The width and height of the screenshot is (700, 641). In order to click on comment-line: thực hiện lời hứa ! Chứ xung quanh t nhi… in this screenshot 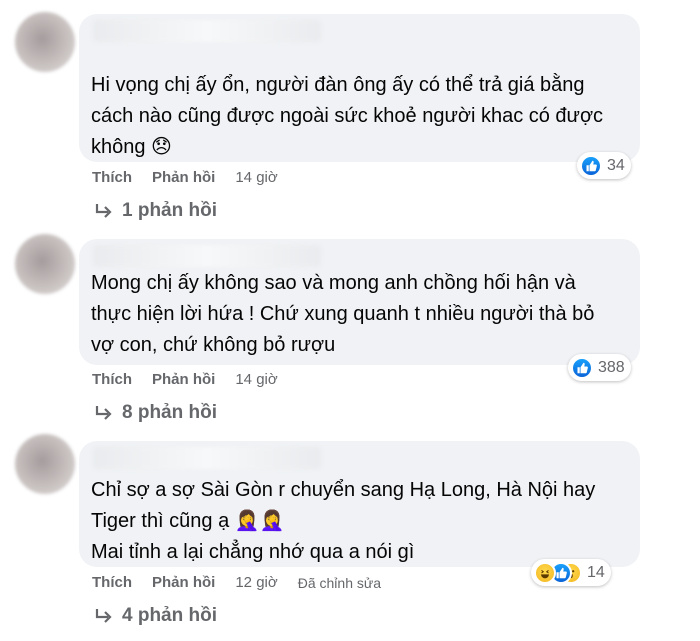, I will do `click(343, 314)`.